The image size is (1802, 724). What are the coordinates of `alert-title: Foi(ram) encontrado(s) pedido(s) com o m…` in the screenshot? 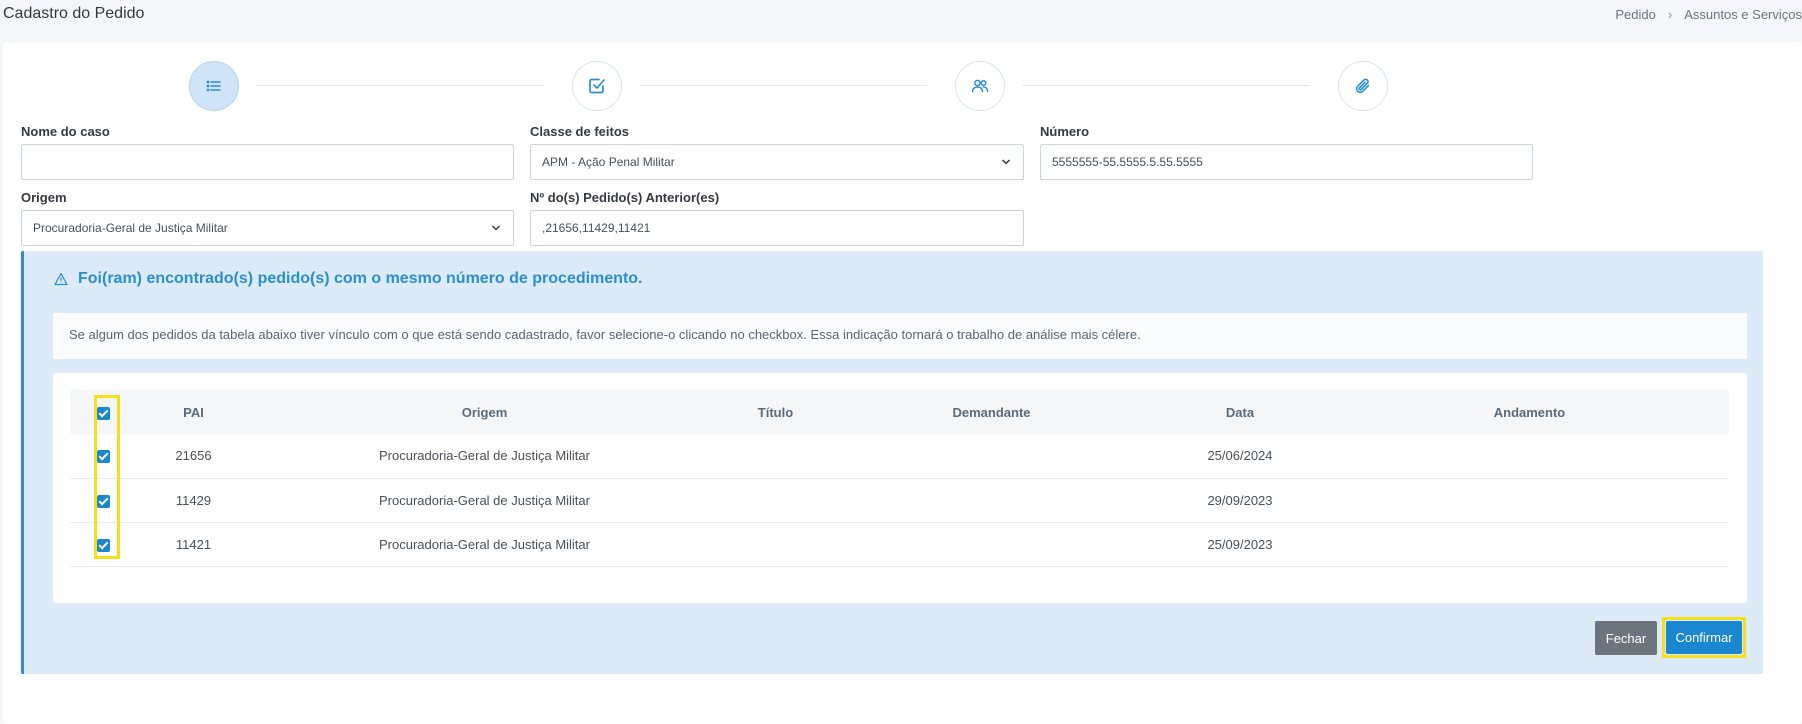 It's located at (348, 279).